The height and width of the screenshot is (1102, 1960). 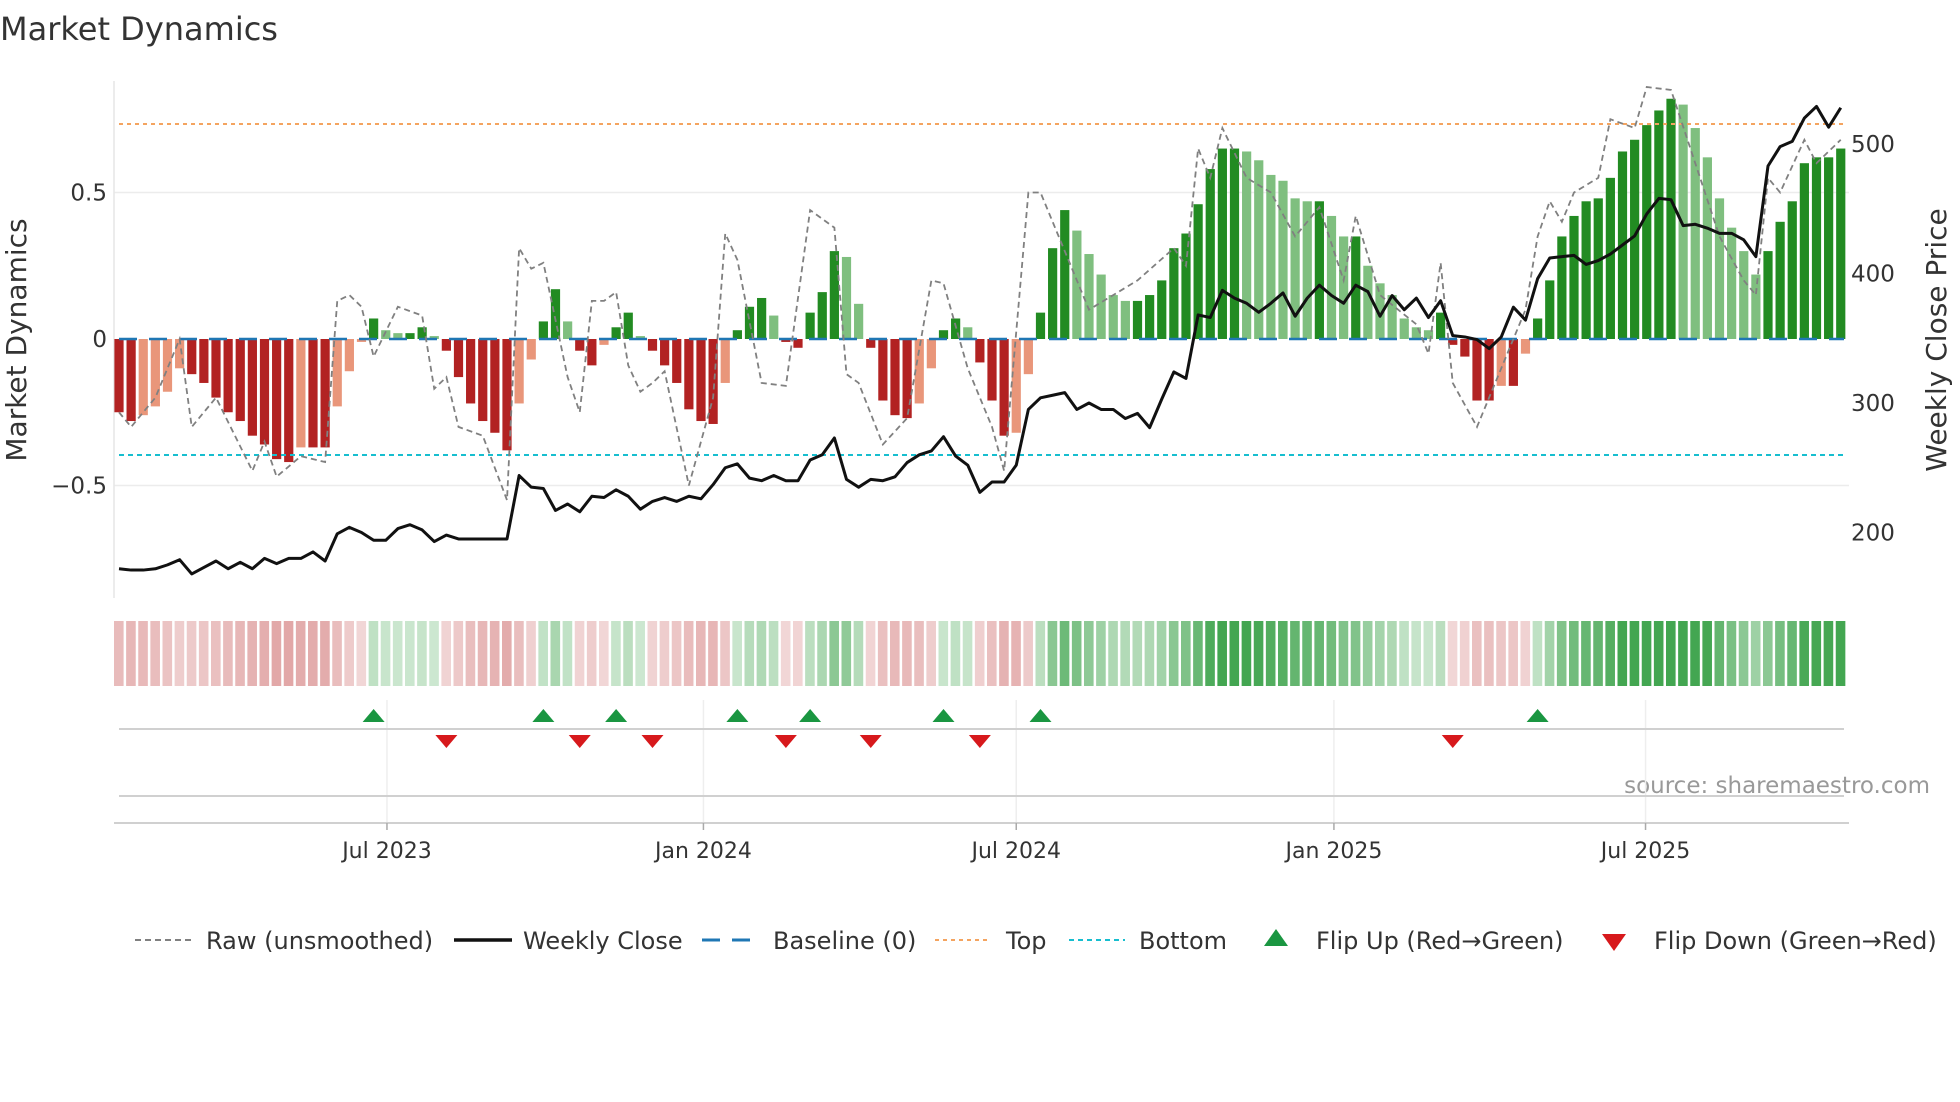 What do you see at coordinates (319, 941) in the screenshot?
I see `legend-label: Raw (unsmoothed)` at bounding box center [319, 941].